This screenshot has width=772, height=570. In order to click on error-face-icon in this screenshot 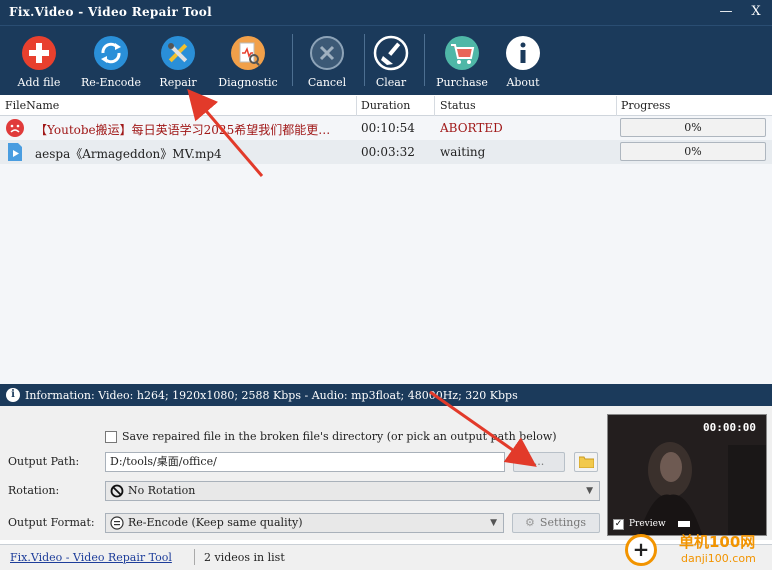, I will do `click(15, 128)`.